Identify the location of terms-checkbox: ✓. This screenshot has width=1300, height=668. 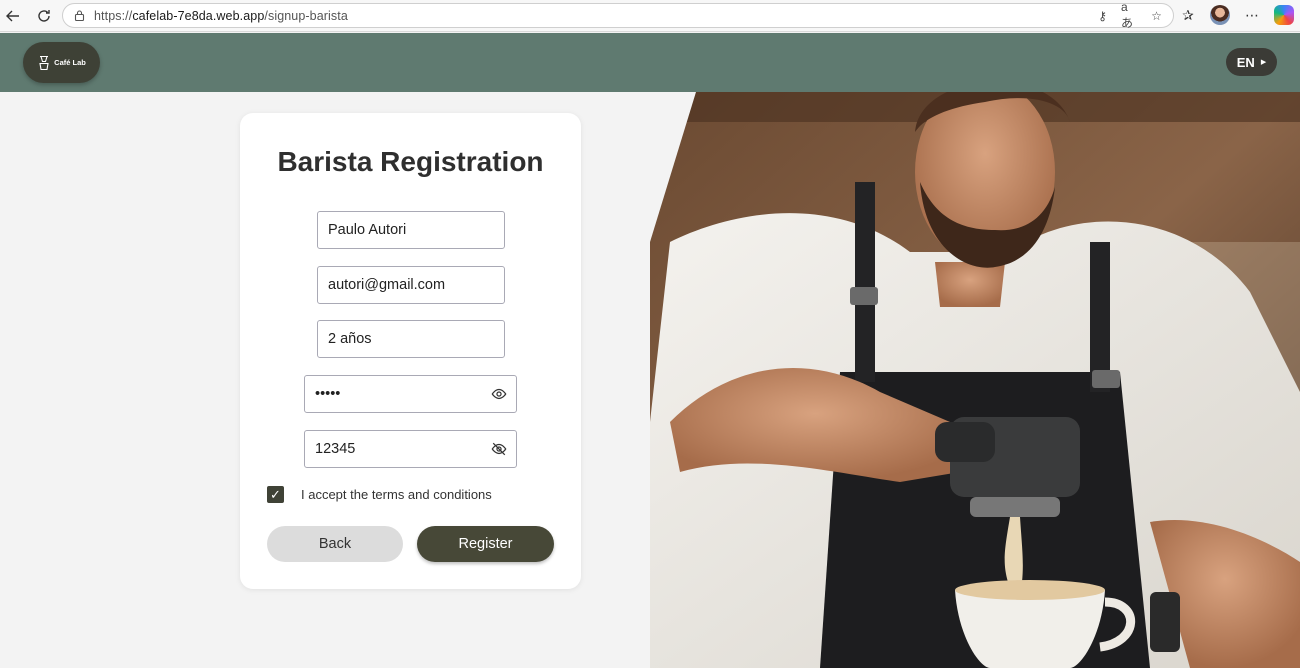
(275, 494).